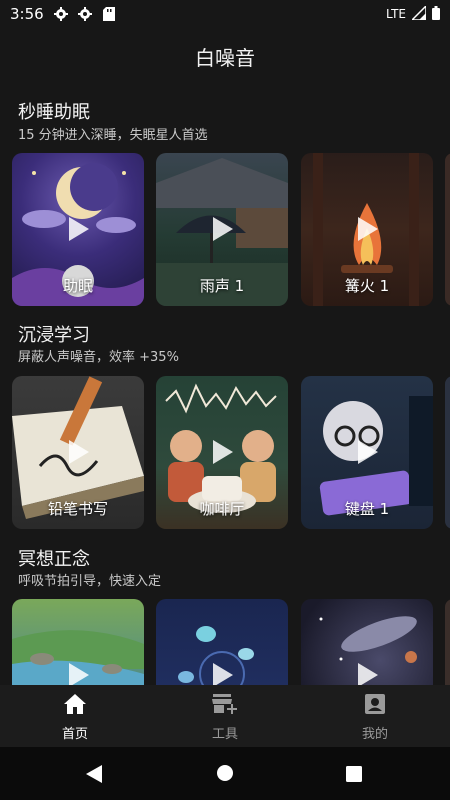 The width and height of the screenshot is (450, 800). I want to click on status-right: LTE, so click(413, 13).